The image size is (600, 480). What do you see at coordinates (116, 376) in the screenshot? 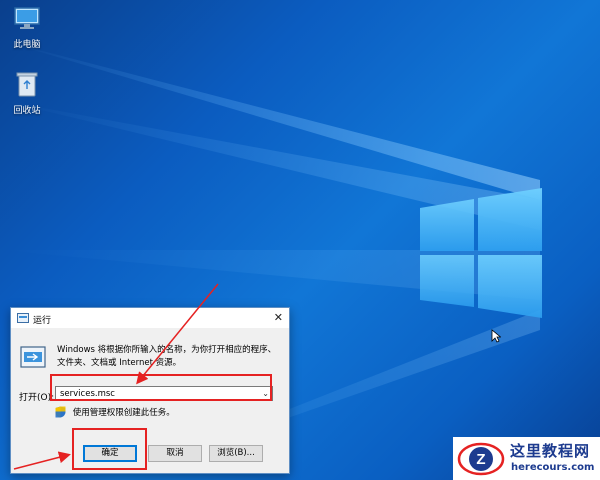
I see `annotation-arrows` at bounding box center [116, 376].